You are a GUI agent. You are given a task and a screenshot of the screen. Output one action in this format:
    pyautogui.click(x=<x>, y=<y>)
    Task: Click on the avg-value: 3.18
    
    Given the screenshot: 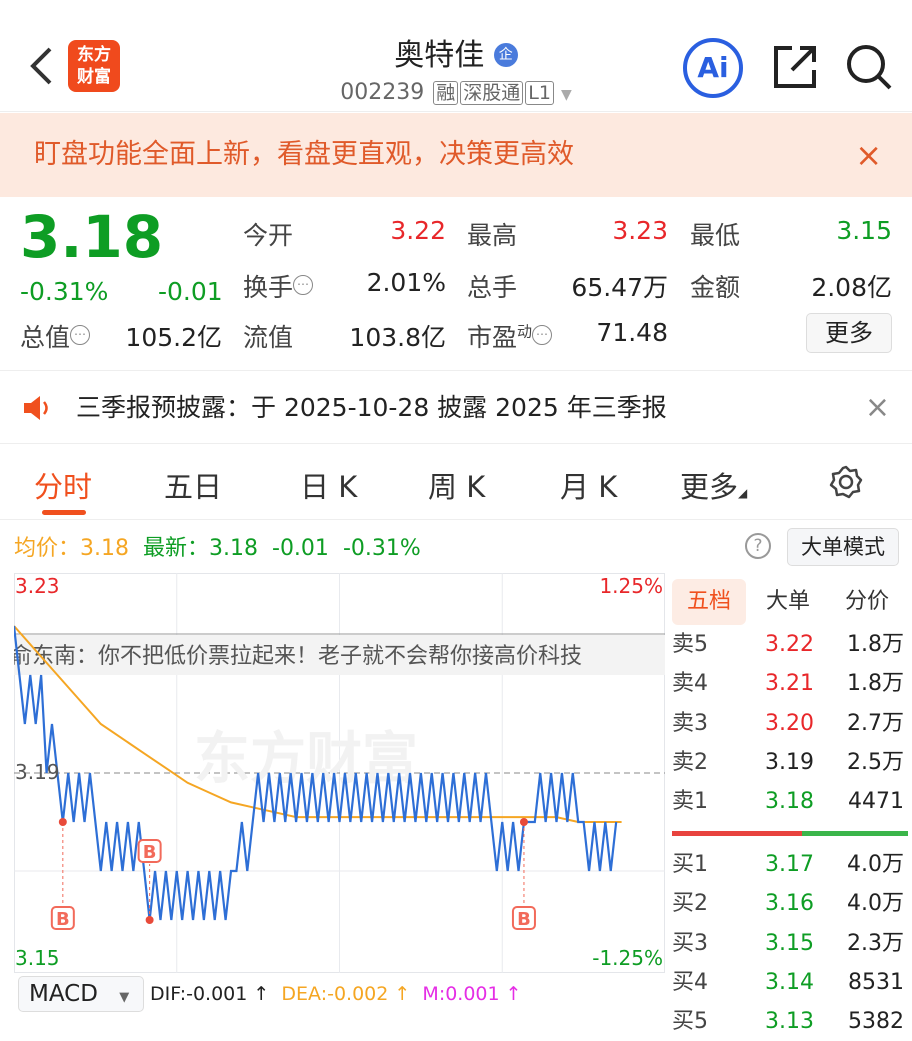 What is the action you would take?
    pyautogui.click(x=104, y=548)
    